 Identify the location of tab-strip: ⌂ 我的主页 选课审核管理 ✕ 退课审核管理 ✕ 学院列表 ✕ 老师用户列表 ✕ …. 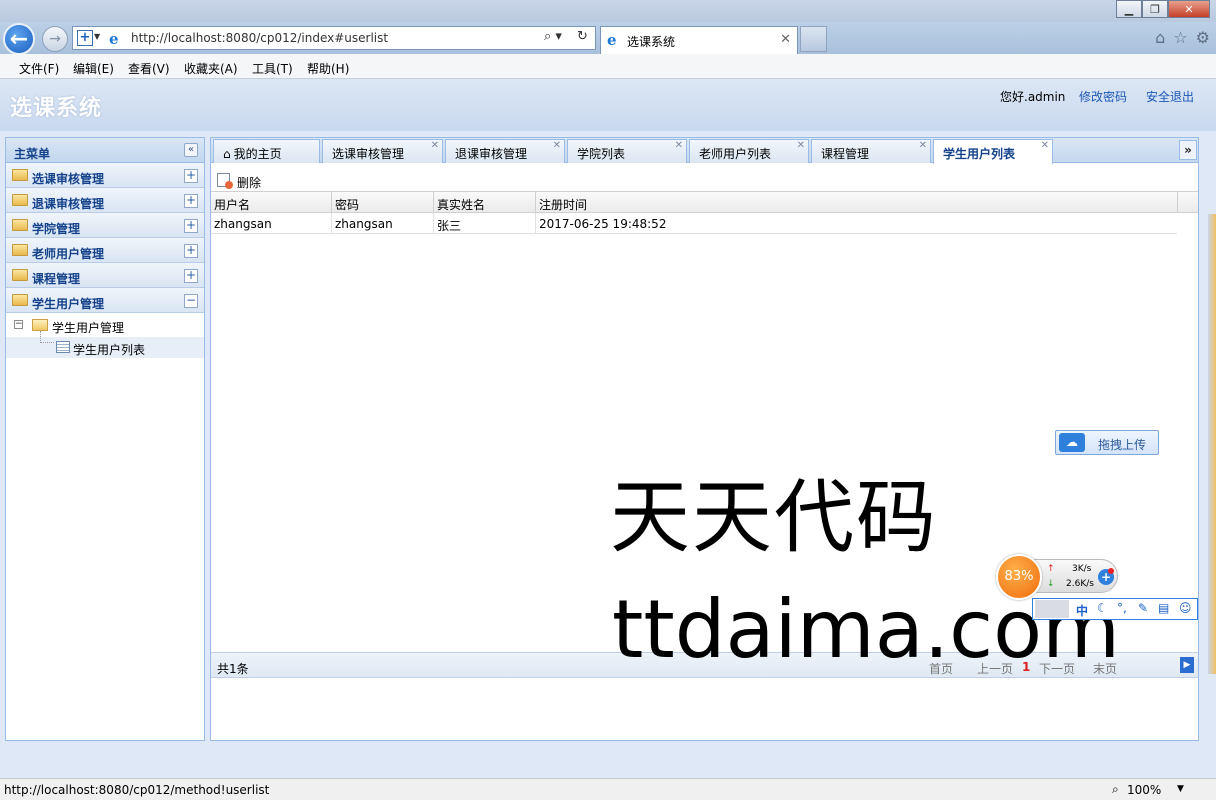
(704, 151).